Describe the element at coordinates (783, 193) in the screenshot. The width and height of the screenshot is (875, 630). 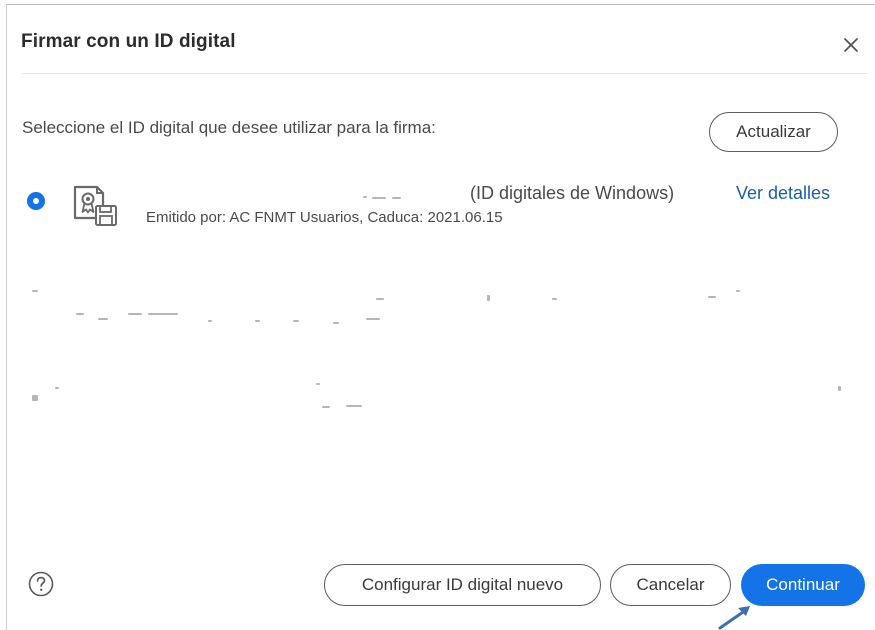
I see `view-details-link: Ver detalles` at that location.